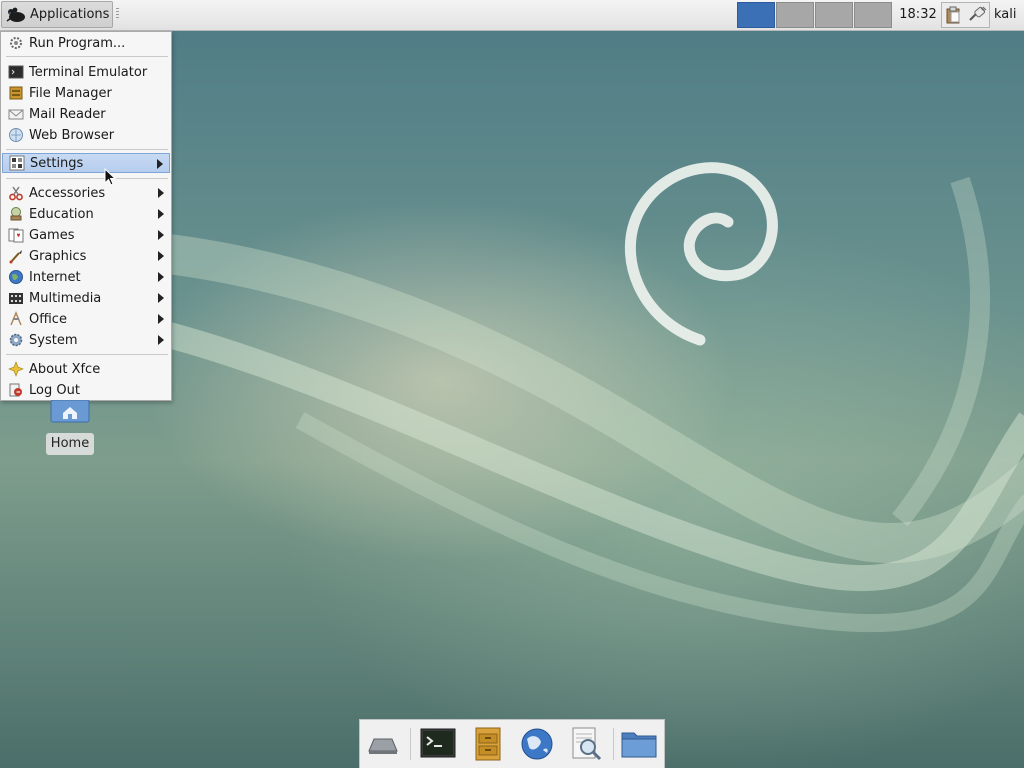 The width and height of the screenshot is (1024, 768). What do you see at coordinates (977, 15) in the screenshot?
I see `power-plug-icon` at bounding box center [977, 15].